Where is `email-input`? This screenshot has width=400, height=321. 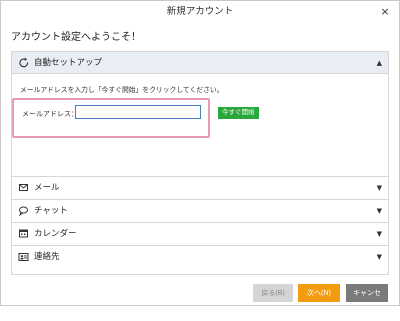 email-input is located at coordinates (138, 112).